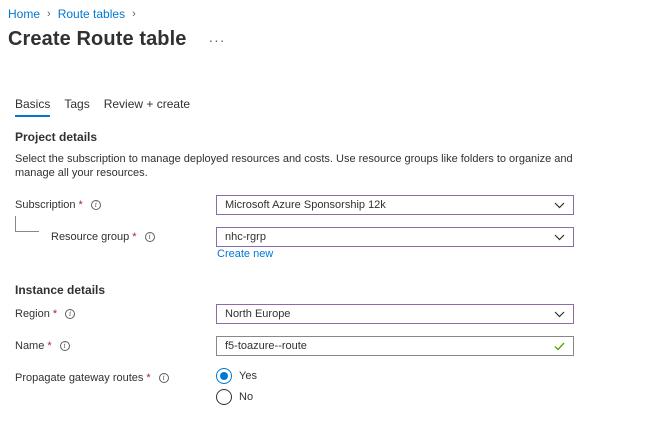 The height and width of the screenshot is (421, 646). Describe the element at coordinates (245, 237) in the screenshot. I see `resource-group-value: nhc-rgrp` at that location.